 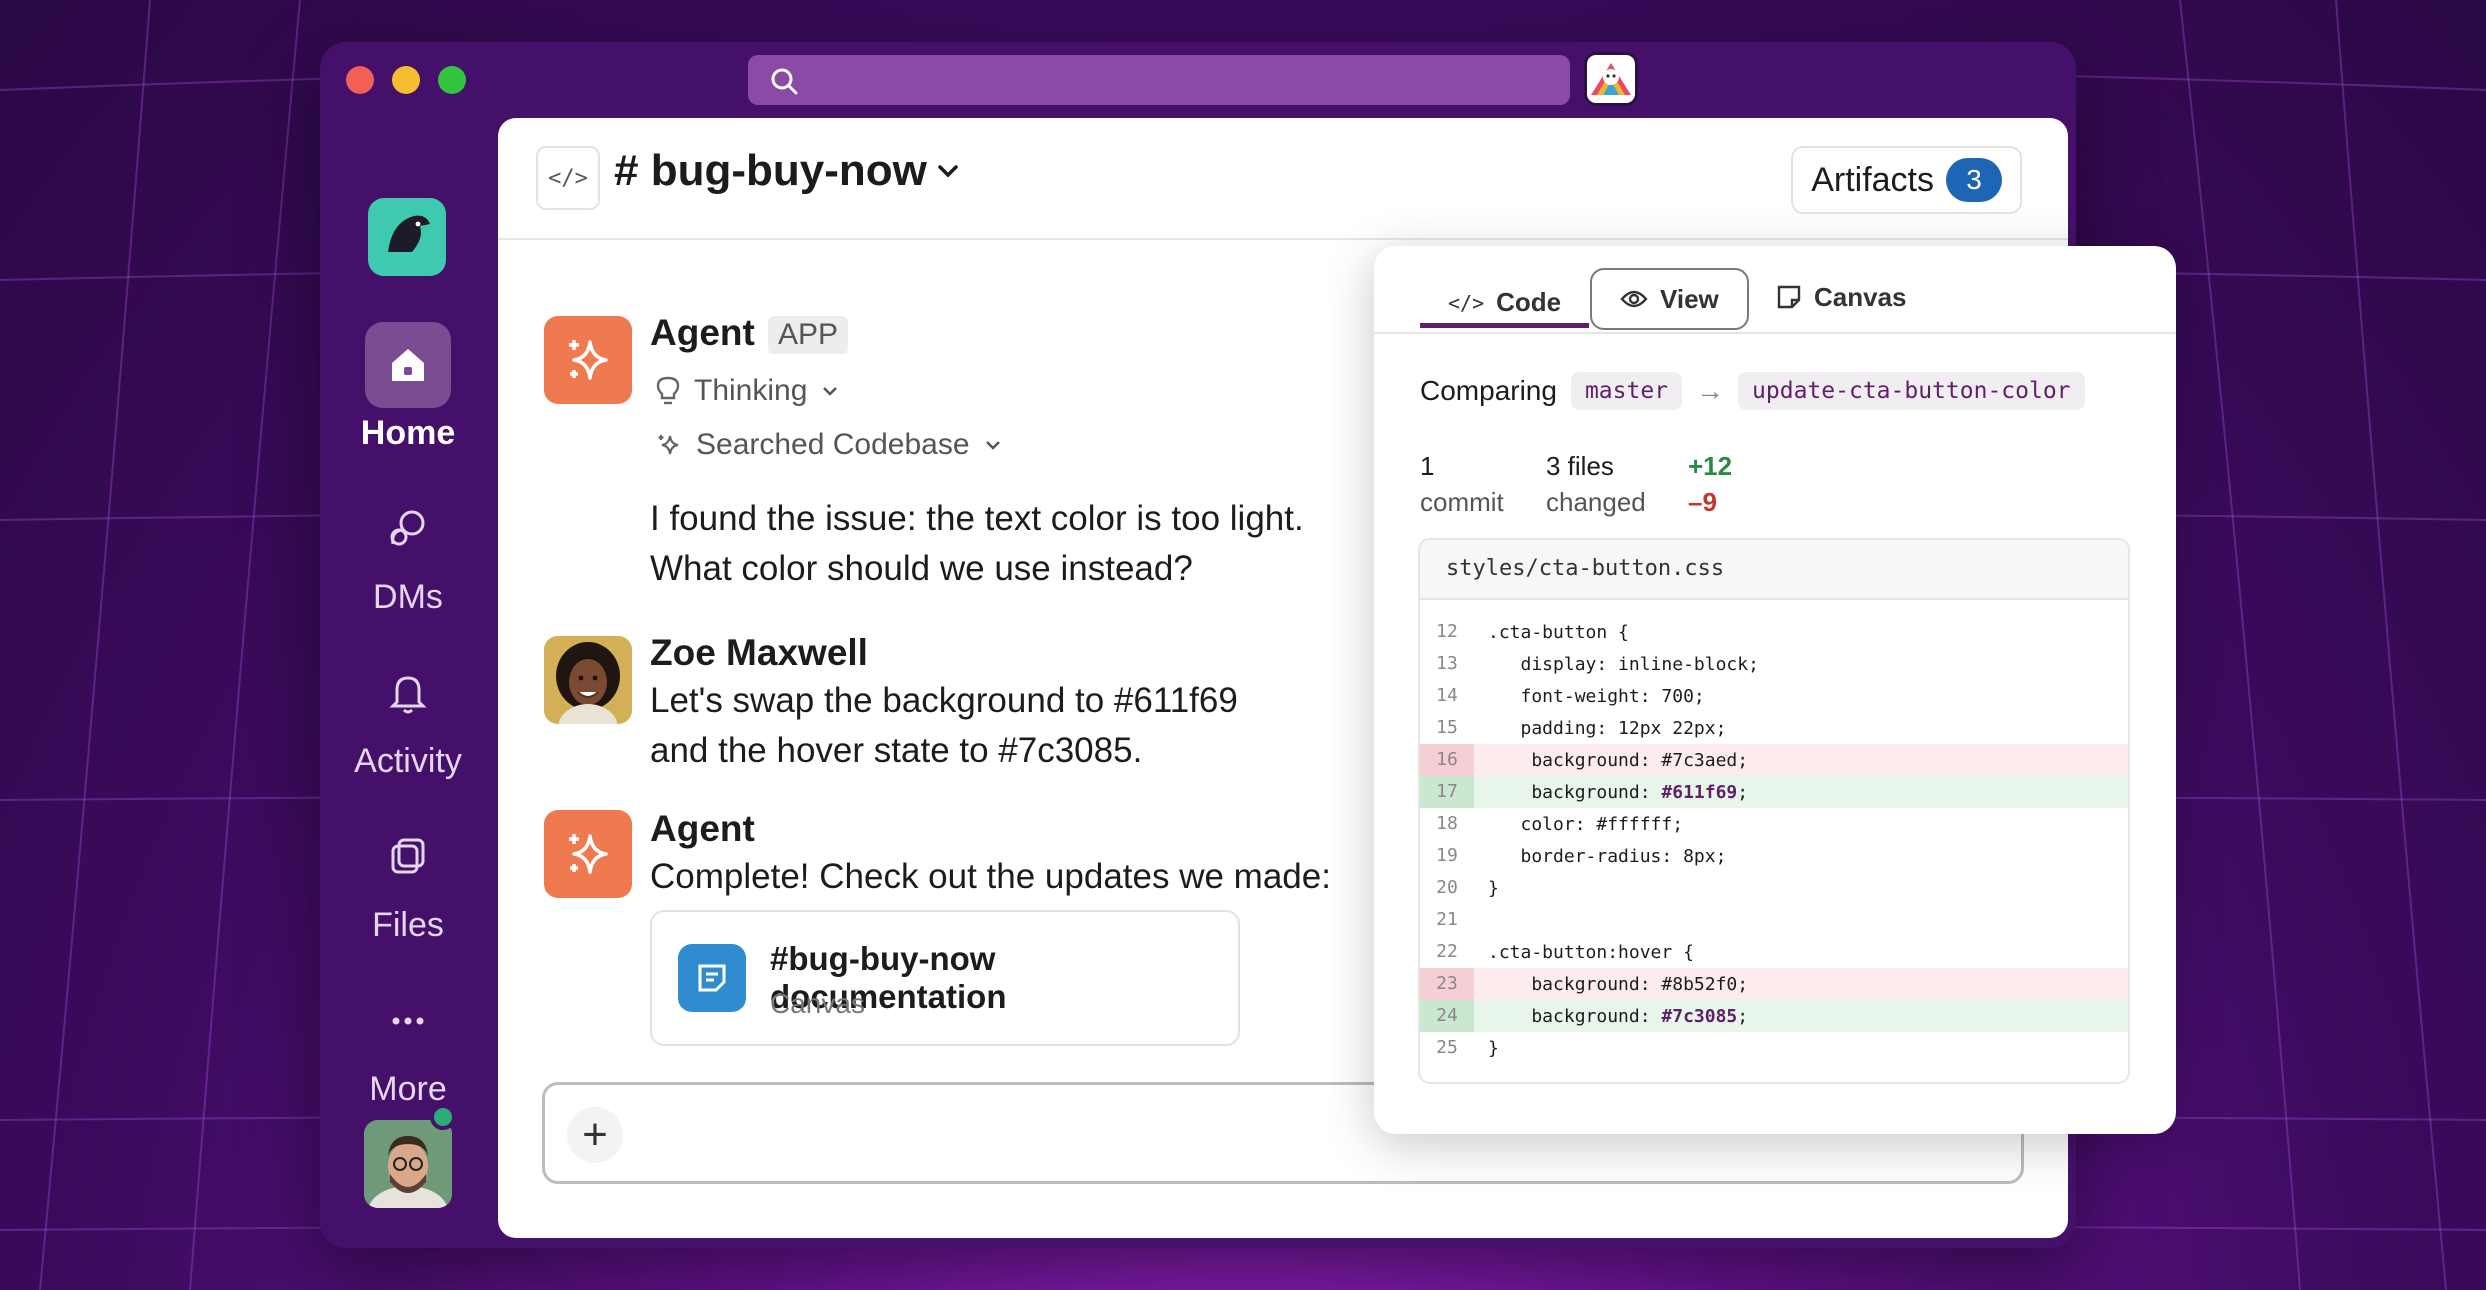 What do you see at coordinates (408, 597) in the screenshot?
I see `sidebar-item-label: DMs` at bounding box center [408, 597].